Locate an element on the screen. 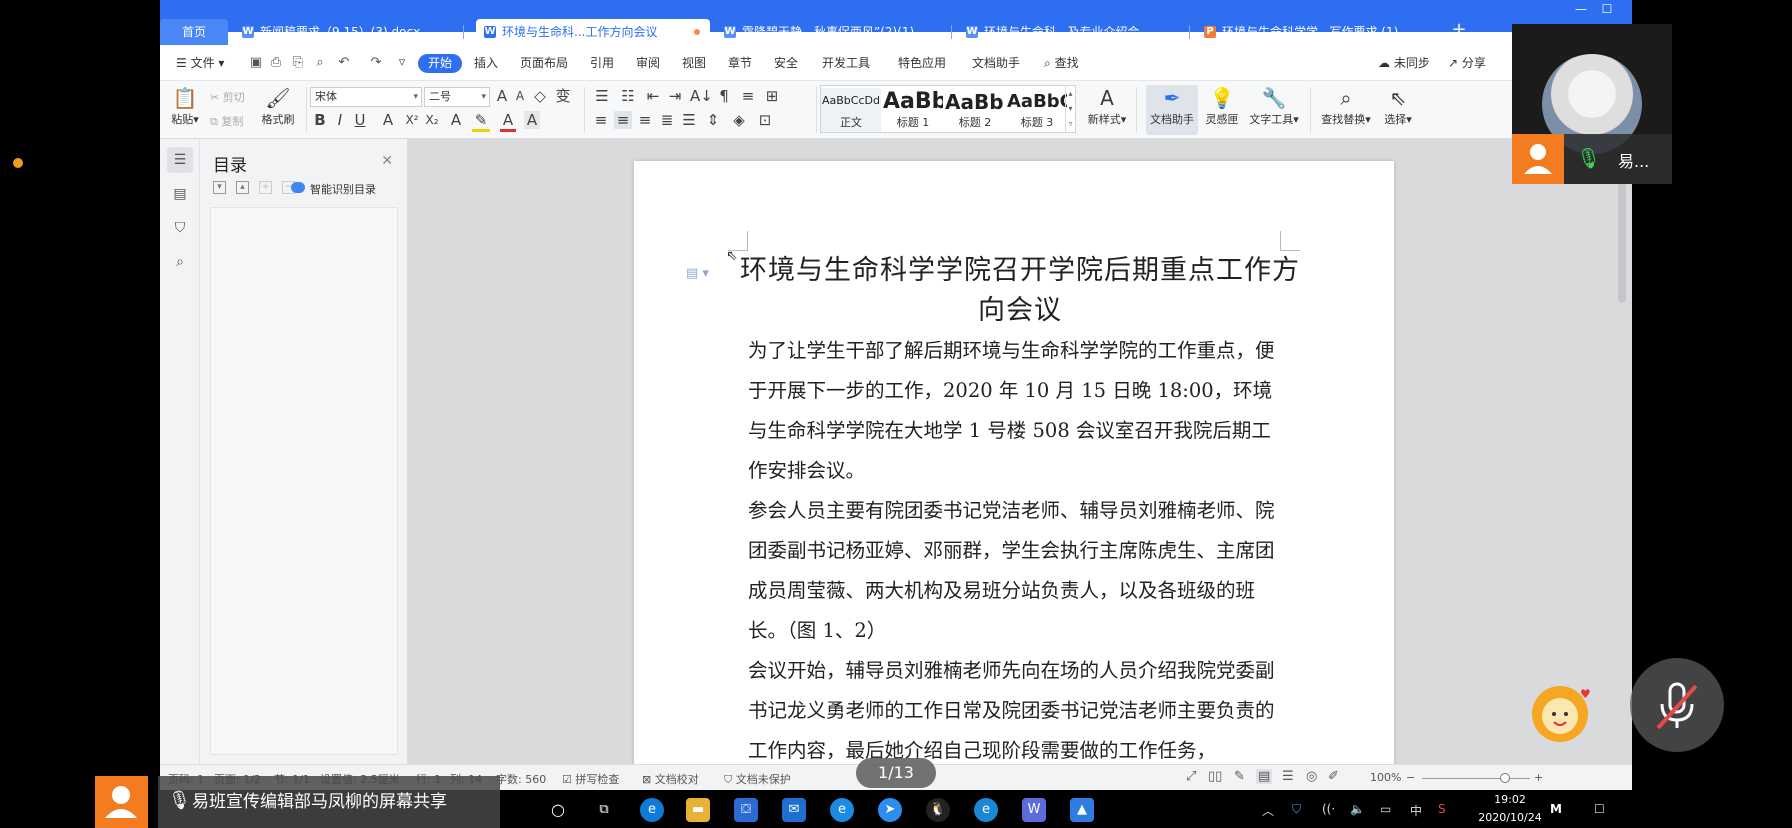  menu-review: 审阅 is located at coordinates (648, 63).